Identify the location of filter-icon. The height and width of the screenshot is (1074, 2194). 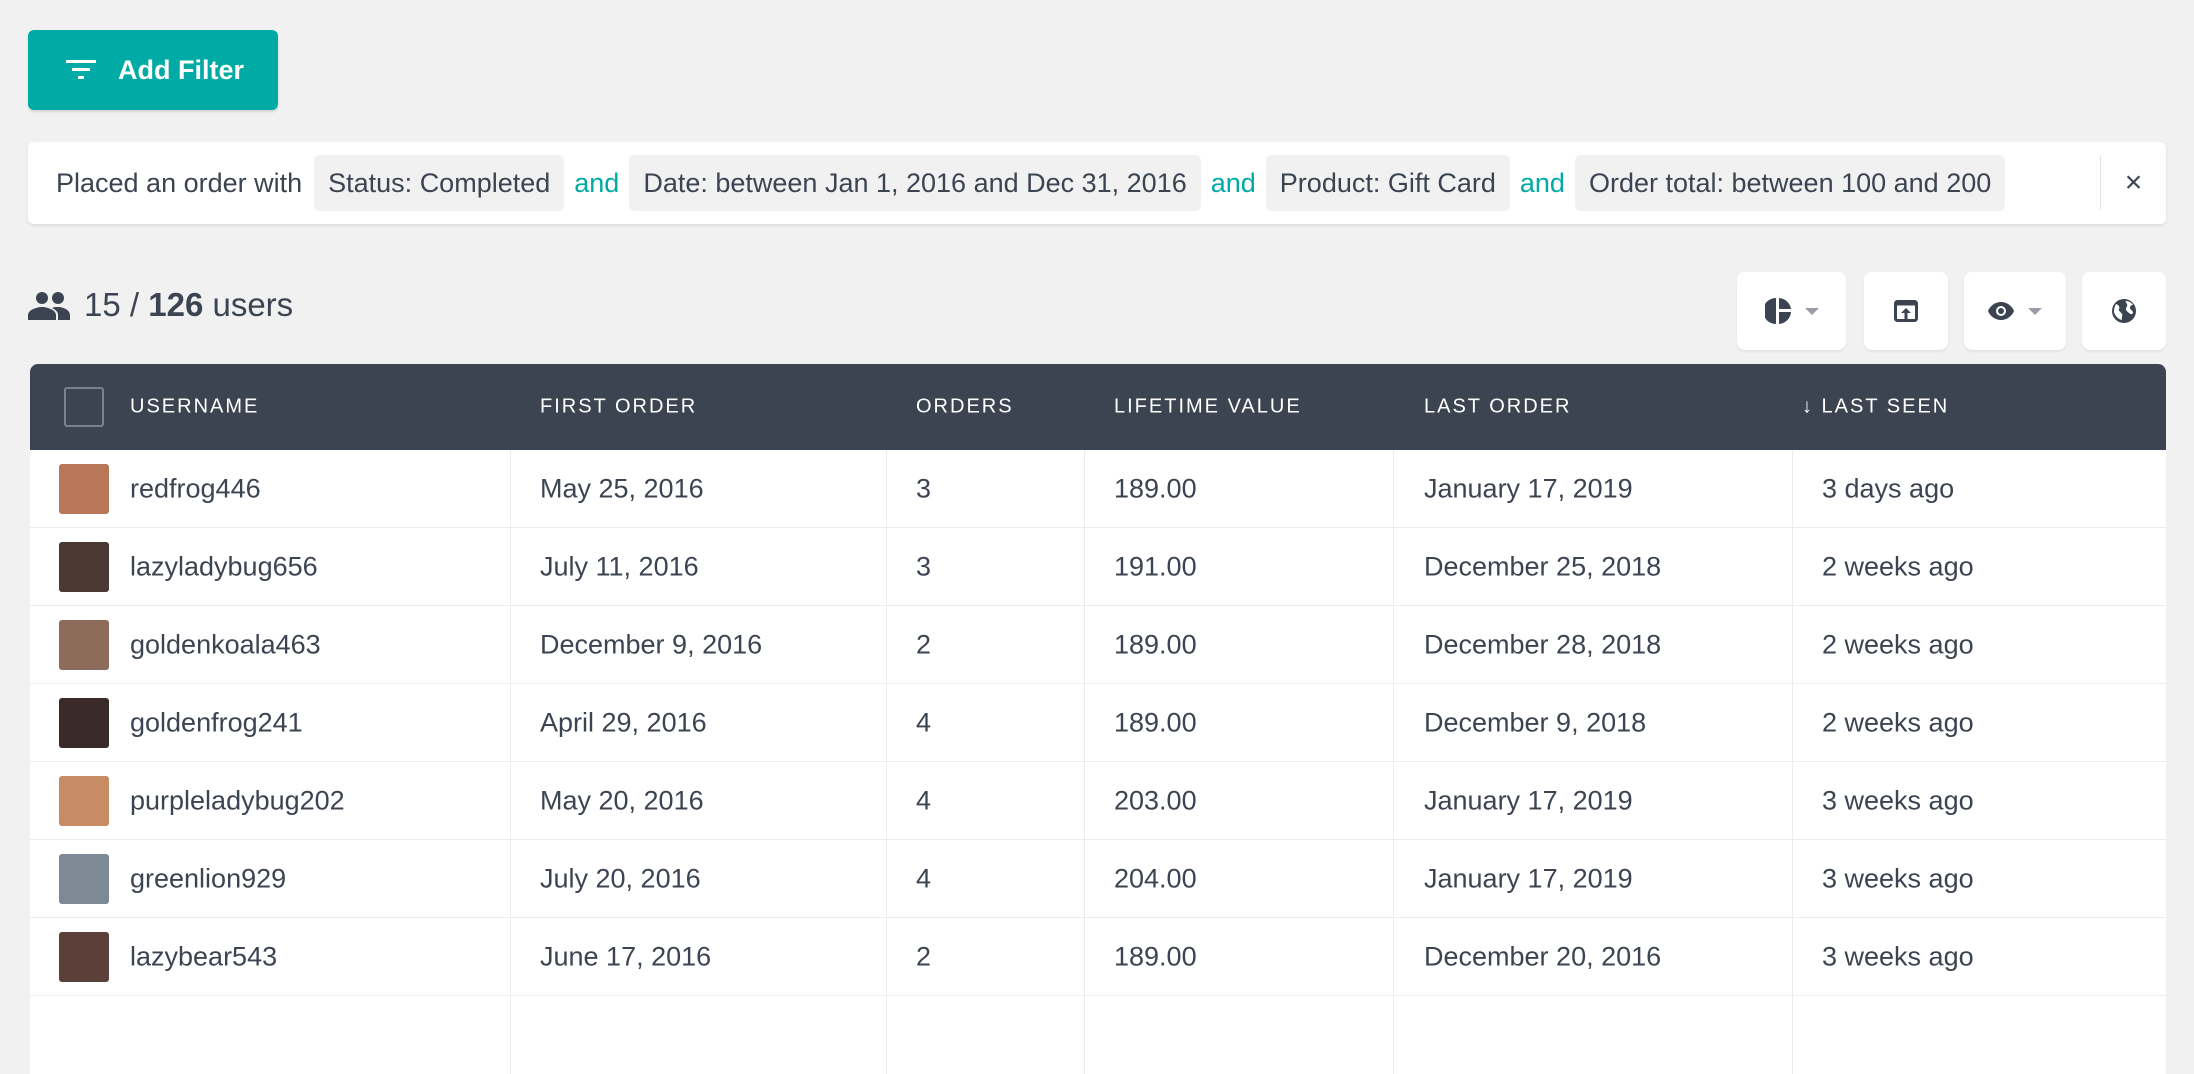
(81, 69).